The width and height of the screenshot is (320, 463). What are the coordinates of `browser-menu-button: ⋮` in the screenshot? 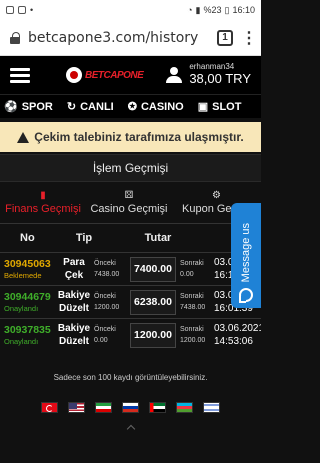 It's located at (249, 38).